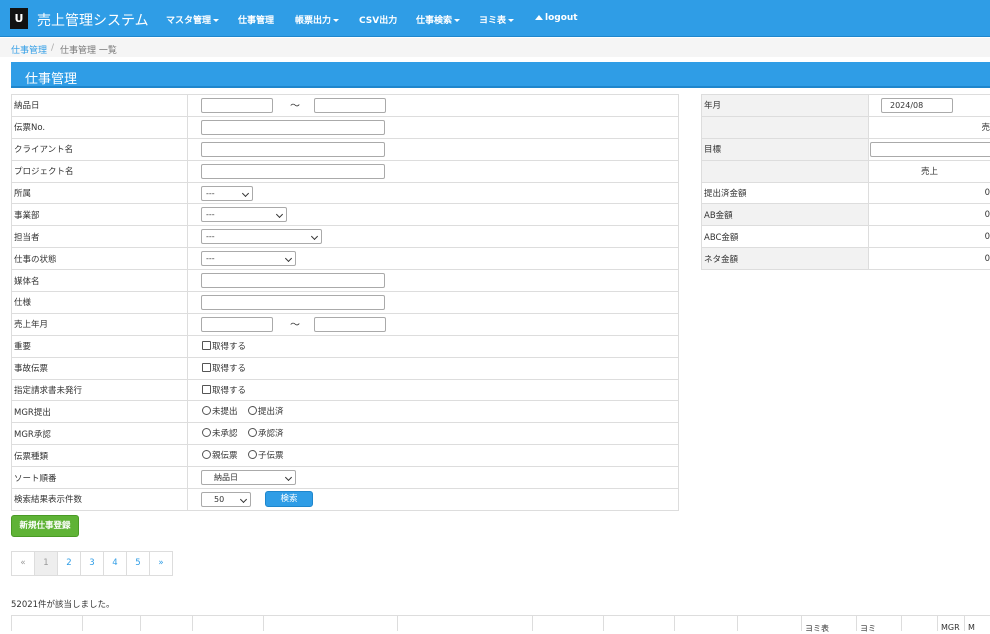  I want to click on nav-logout: logout, so click(556, 18).